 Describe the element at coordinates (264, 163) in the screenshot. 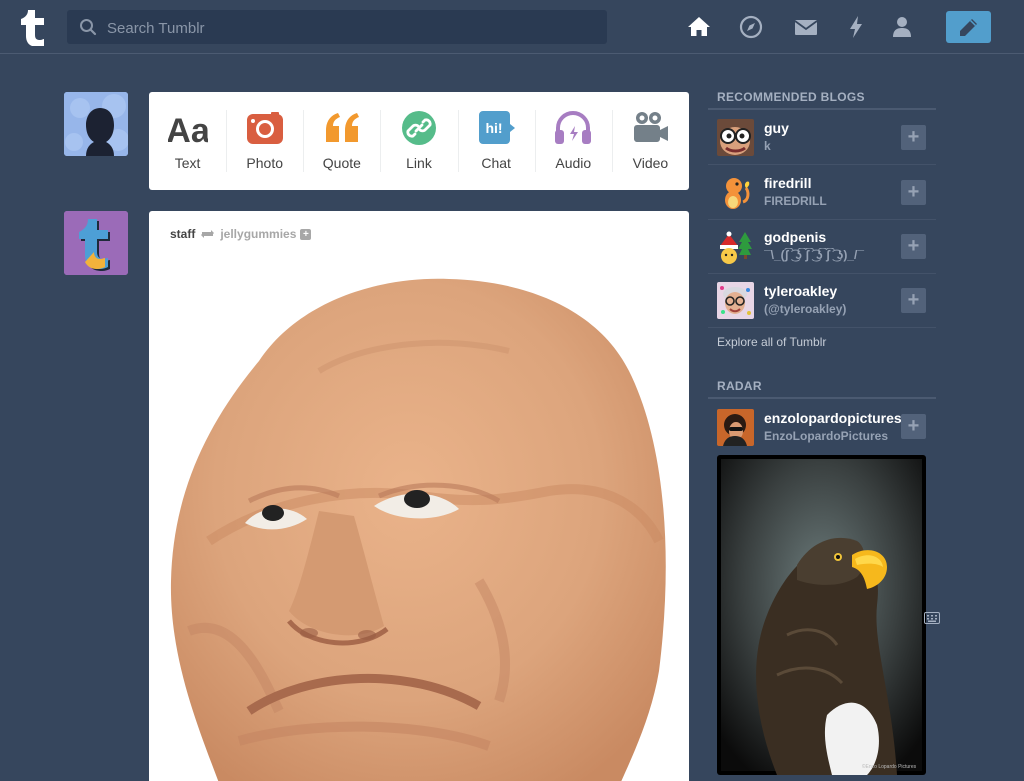

I see `post-type-photo-label: Photo` at that location.